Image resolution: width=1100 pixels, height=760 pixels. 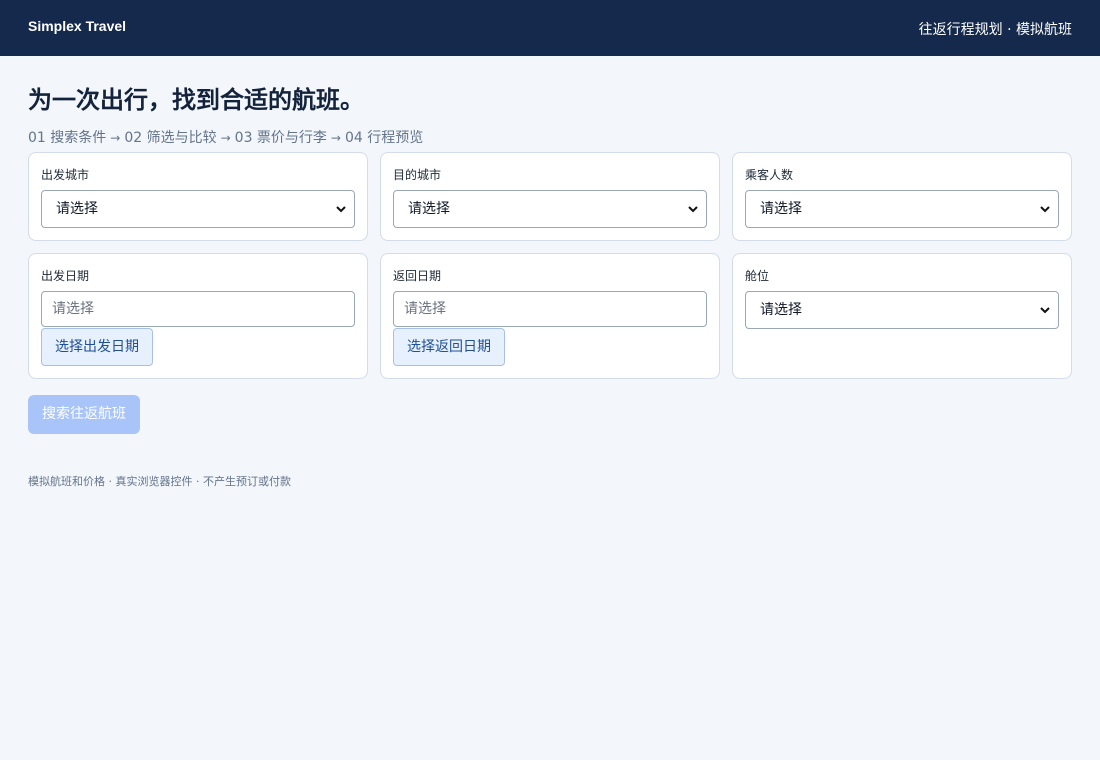 I want to click on depart-date-card: 出发日期 选择出发日期, so click(x=198, y=316).